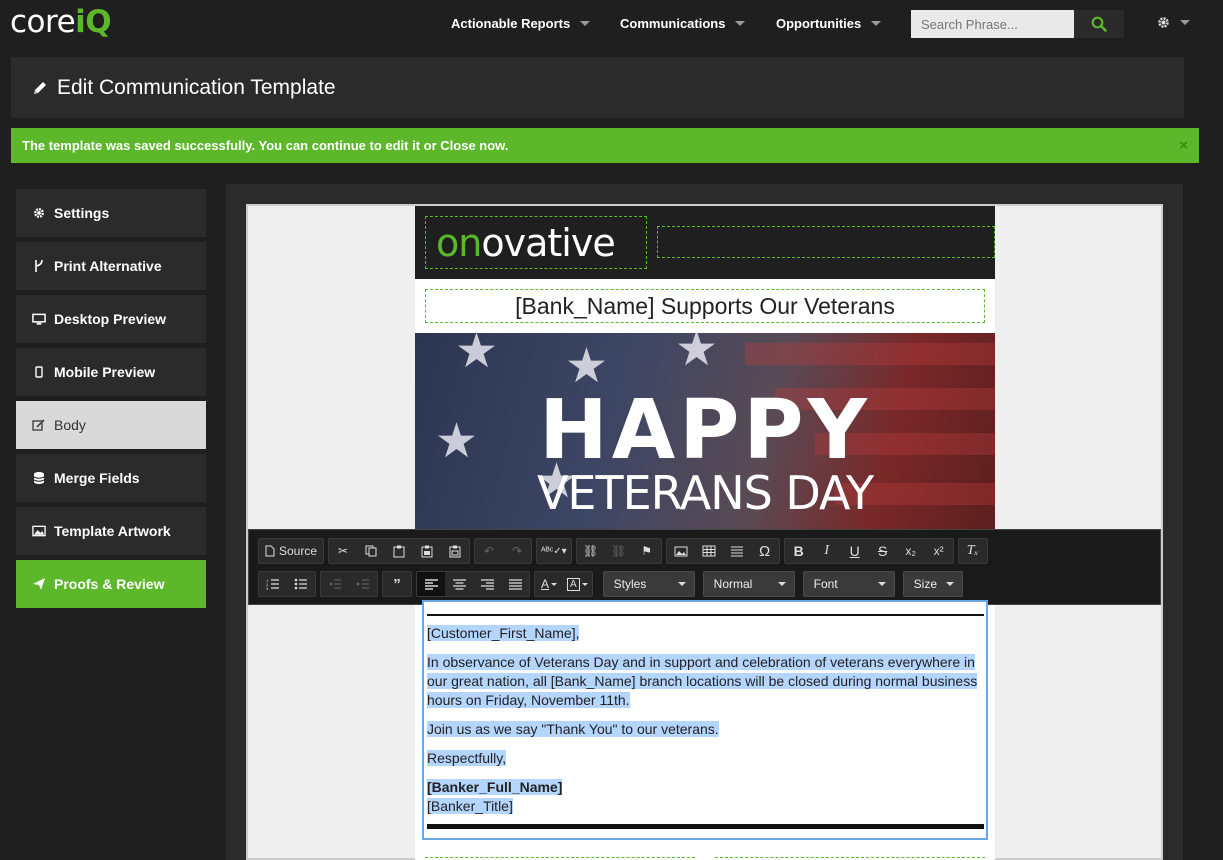  Describe the element at coordinates (765, 551) in the screenshot. I see `special-char-button: Ω` at that location.